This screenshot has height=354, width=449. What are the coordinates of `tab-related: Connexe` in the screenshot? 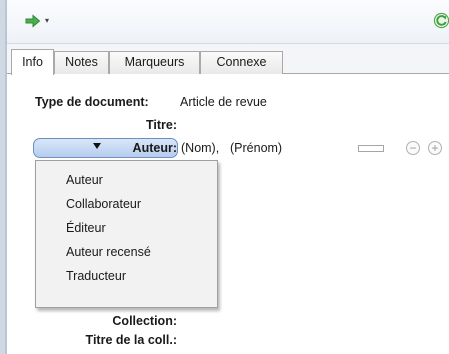 It's located at (241, 62).